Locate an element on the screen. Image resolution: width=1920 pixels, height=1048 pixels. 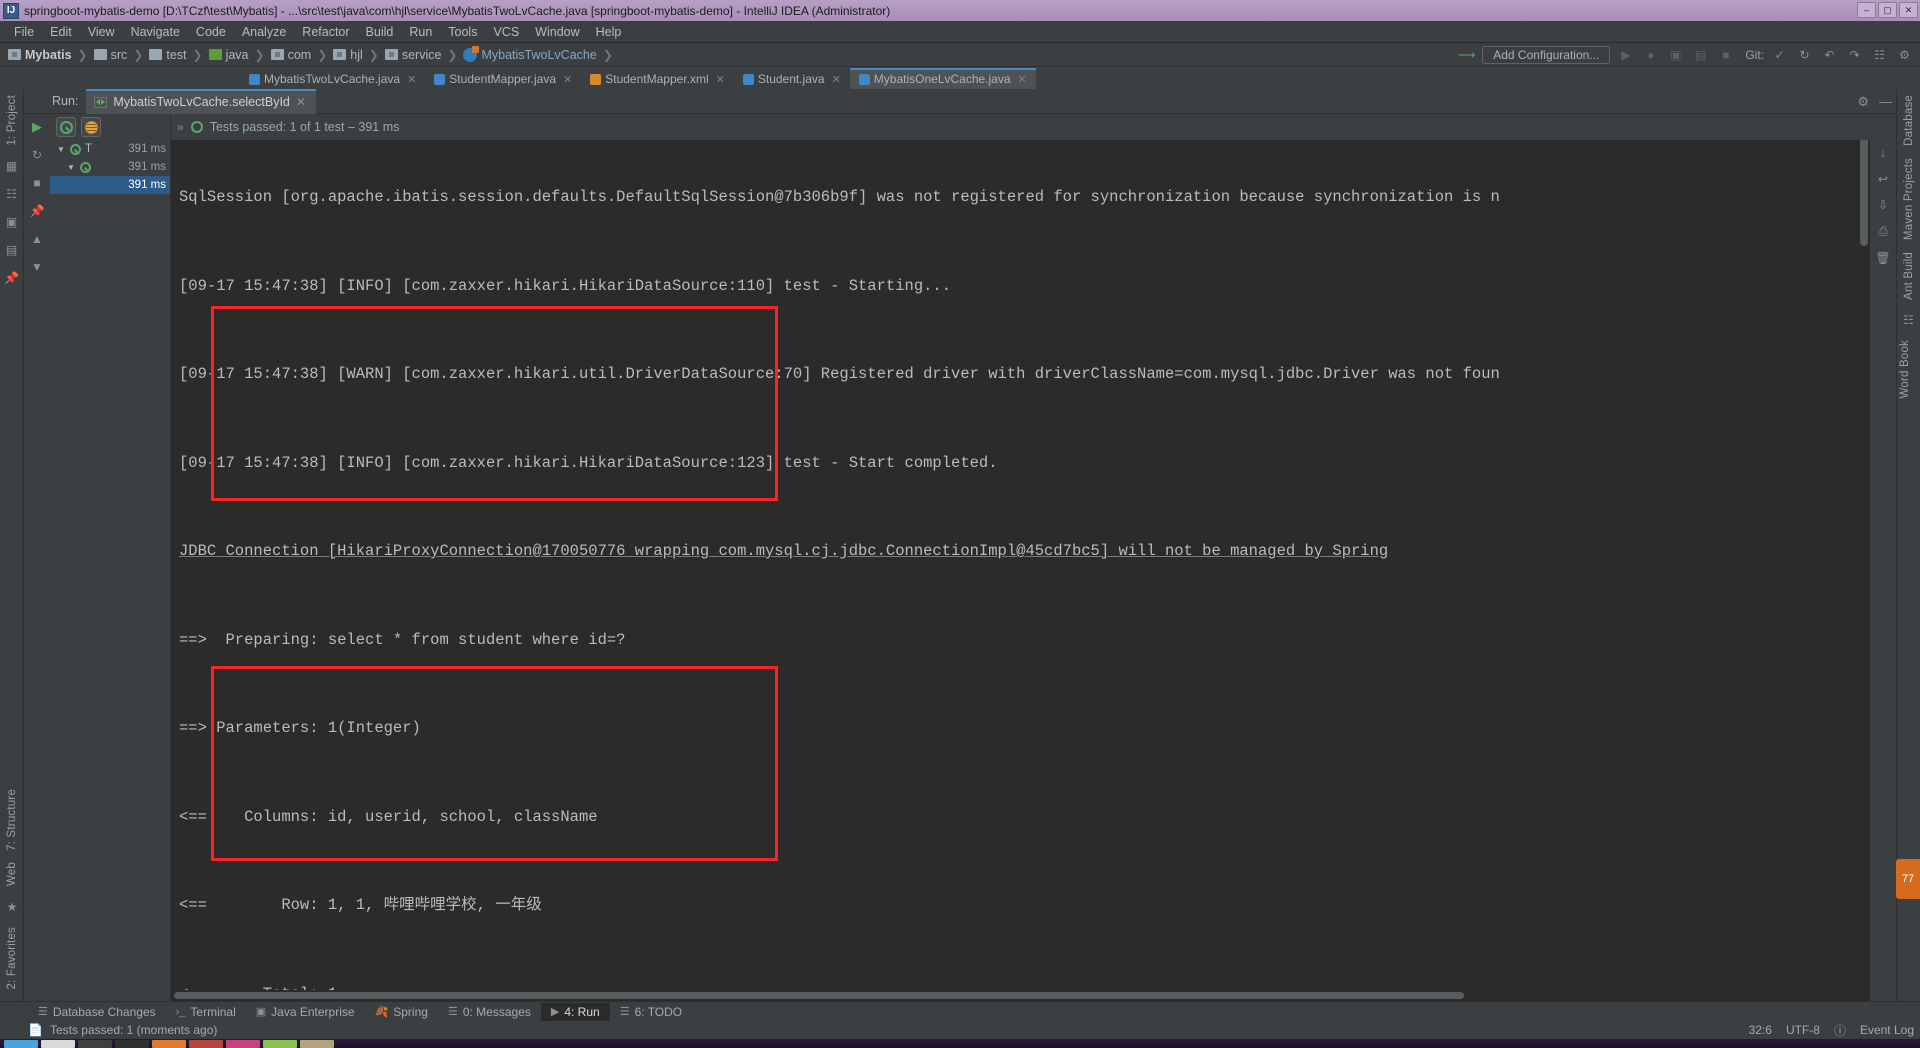
encoding-label: UTF-8 is located at coordinates (1803, 1030).